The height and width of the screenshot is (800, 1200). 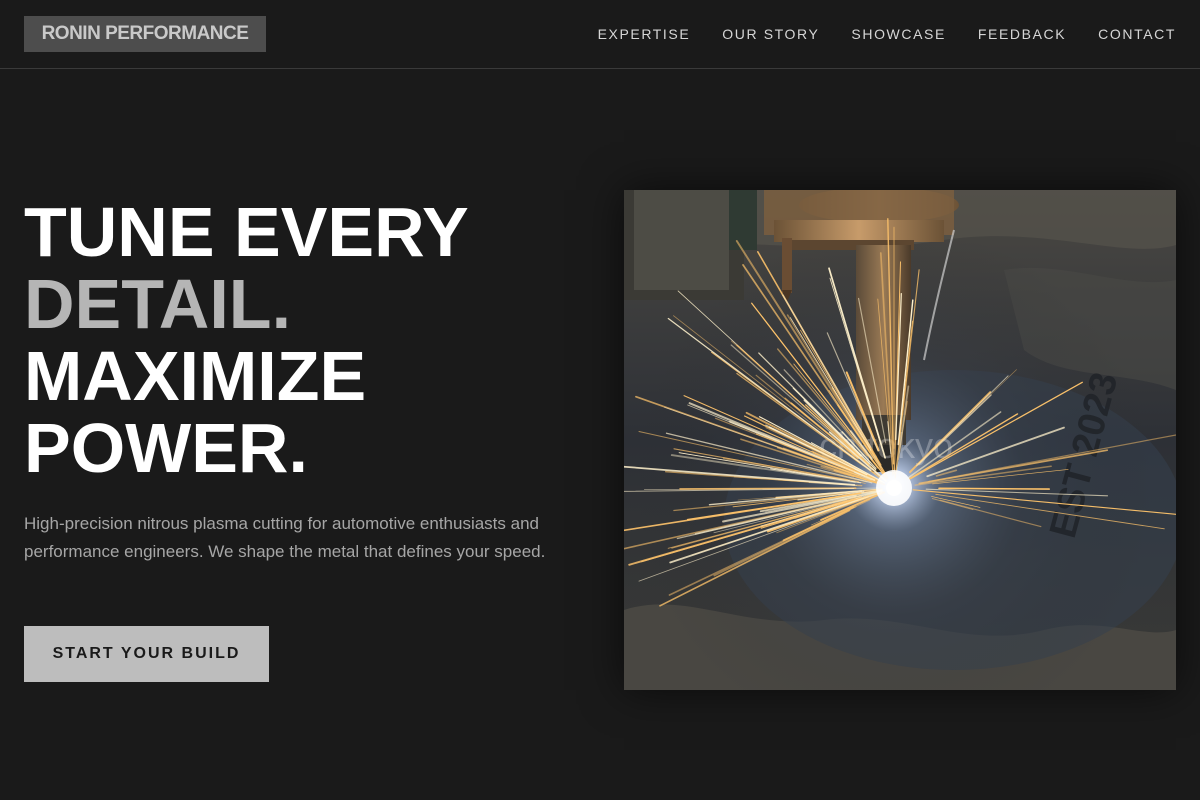 What do you see at coordinates (898, 34) in the screenshot?
I see `nav-link-showcase: SHOWCASE` at bounding box center [898, 34].